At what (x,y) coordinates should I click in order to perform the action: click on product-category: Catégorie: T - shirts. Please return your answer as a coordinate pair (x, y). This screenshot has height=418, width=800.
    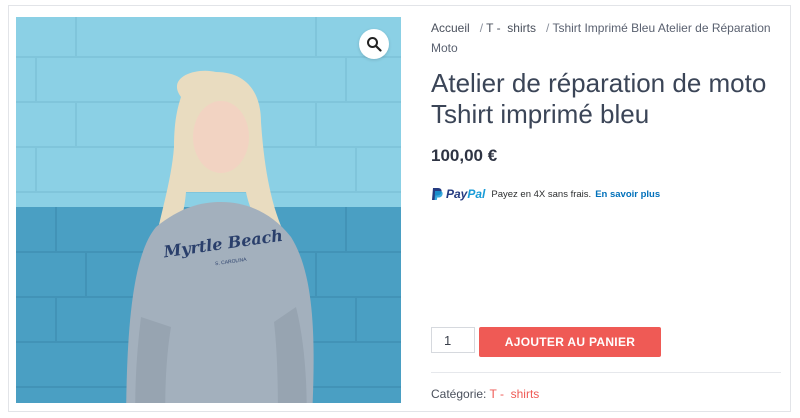
    Looking at the image, I should click on (485, 394).